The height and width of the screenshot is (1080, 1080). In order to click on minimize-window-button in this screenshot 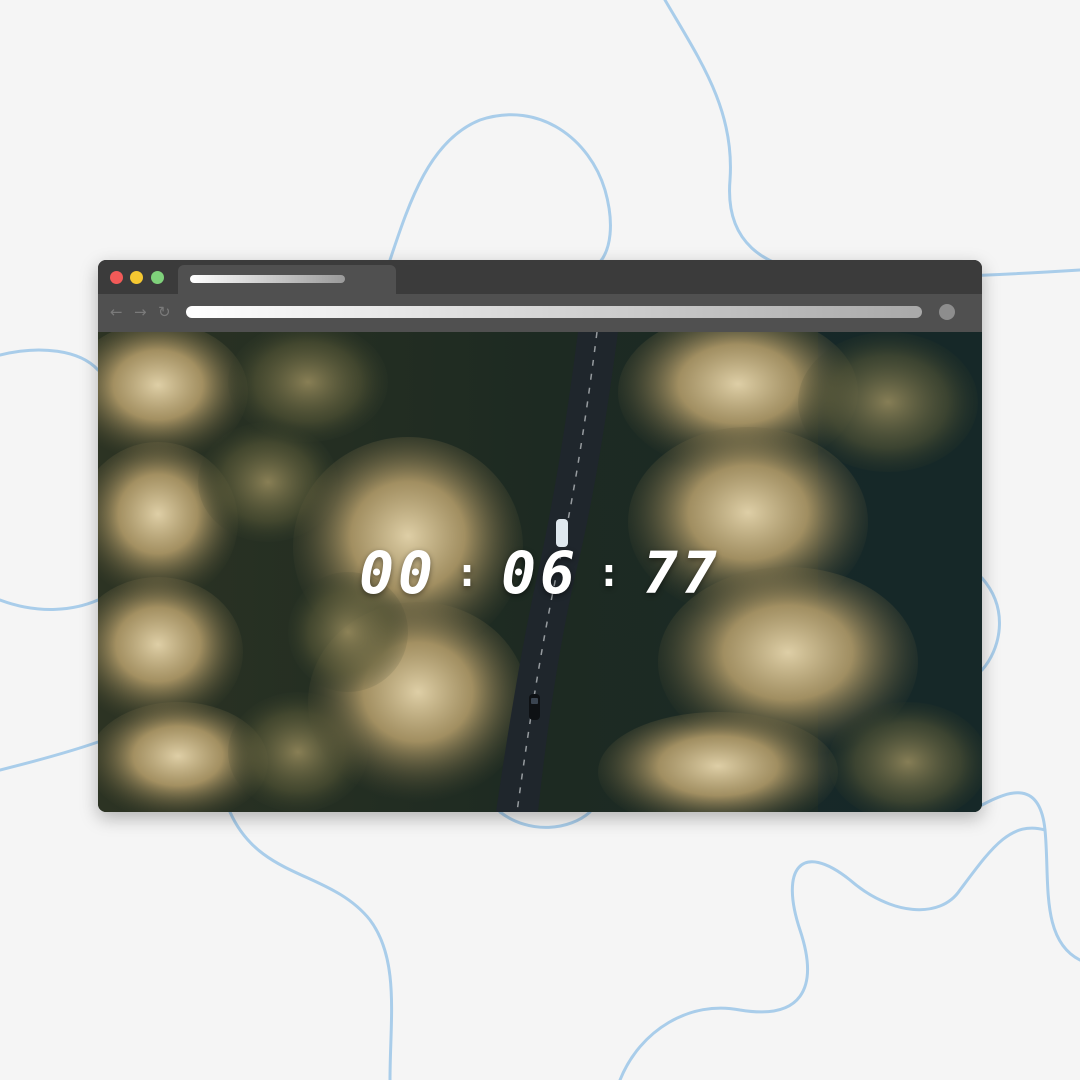, I will do `click(136, 277)`.